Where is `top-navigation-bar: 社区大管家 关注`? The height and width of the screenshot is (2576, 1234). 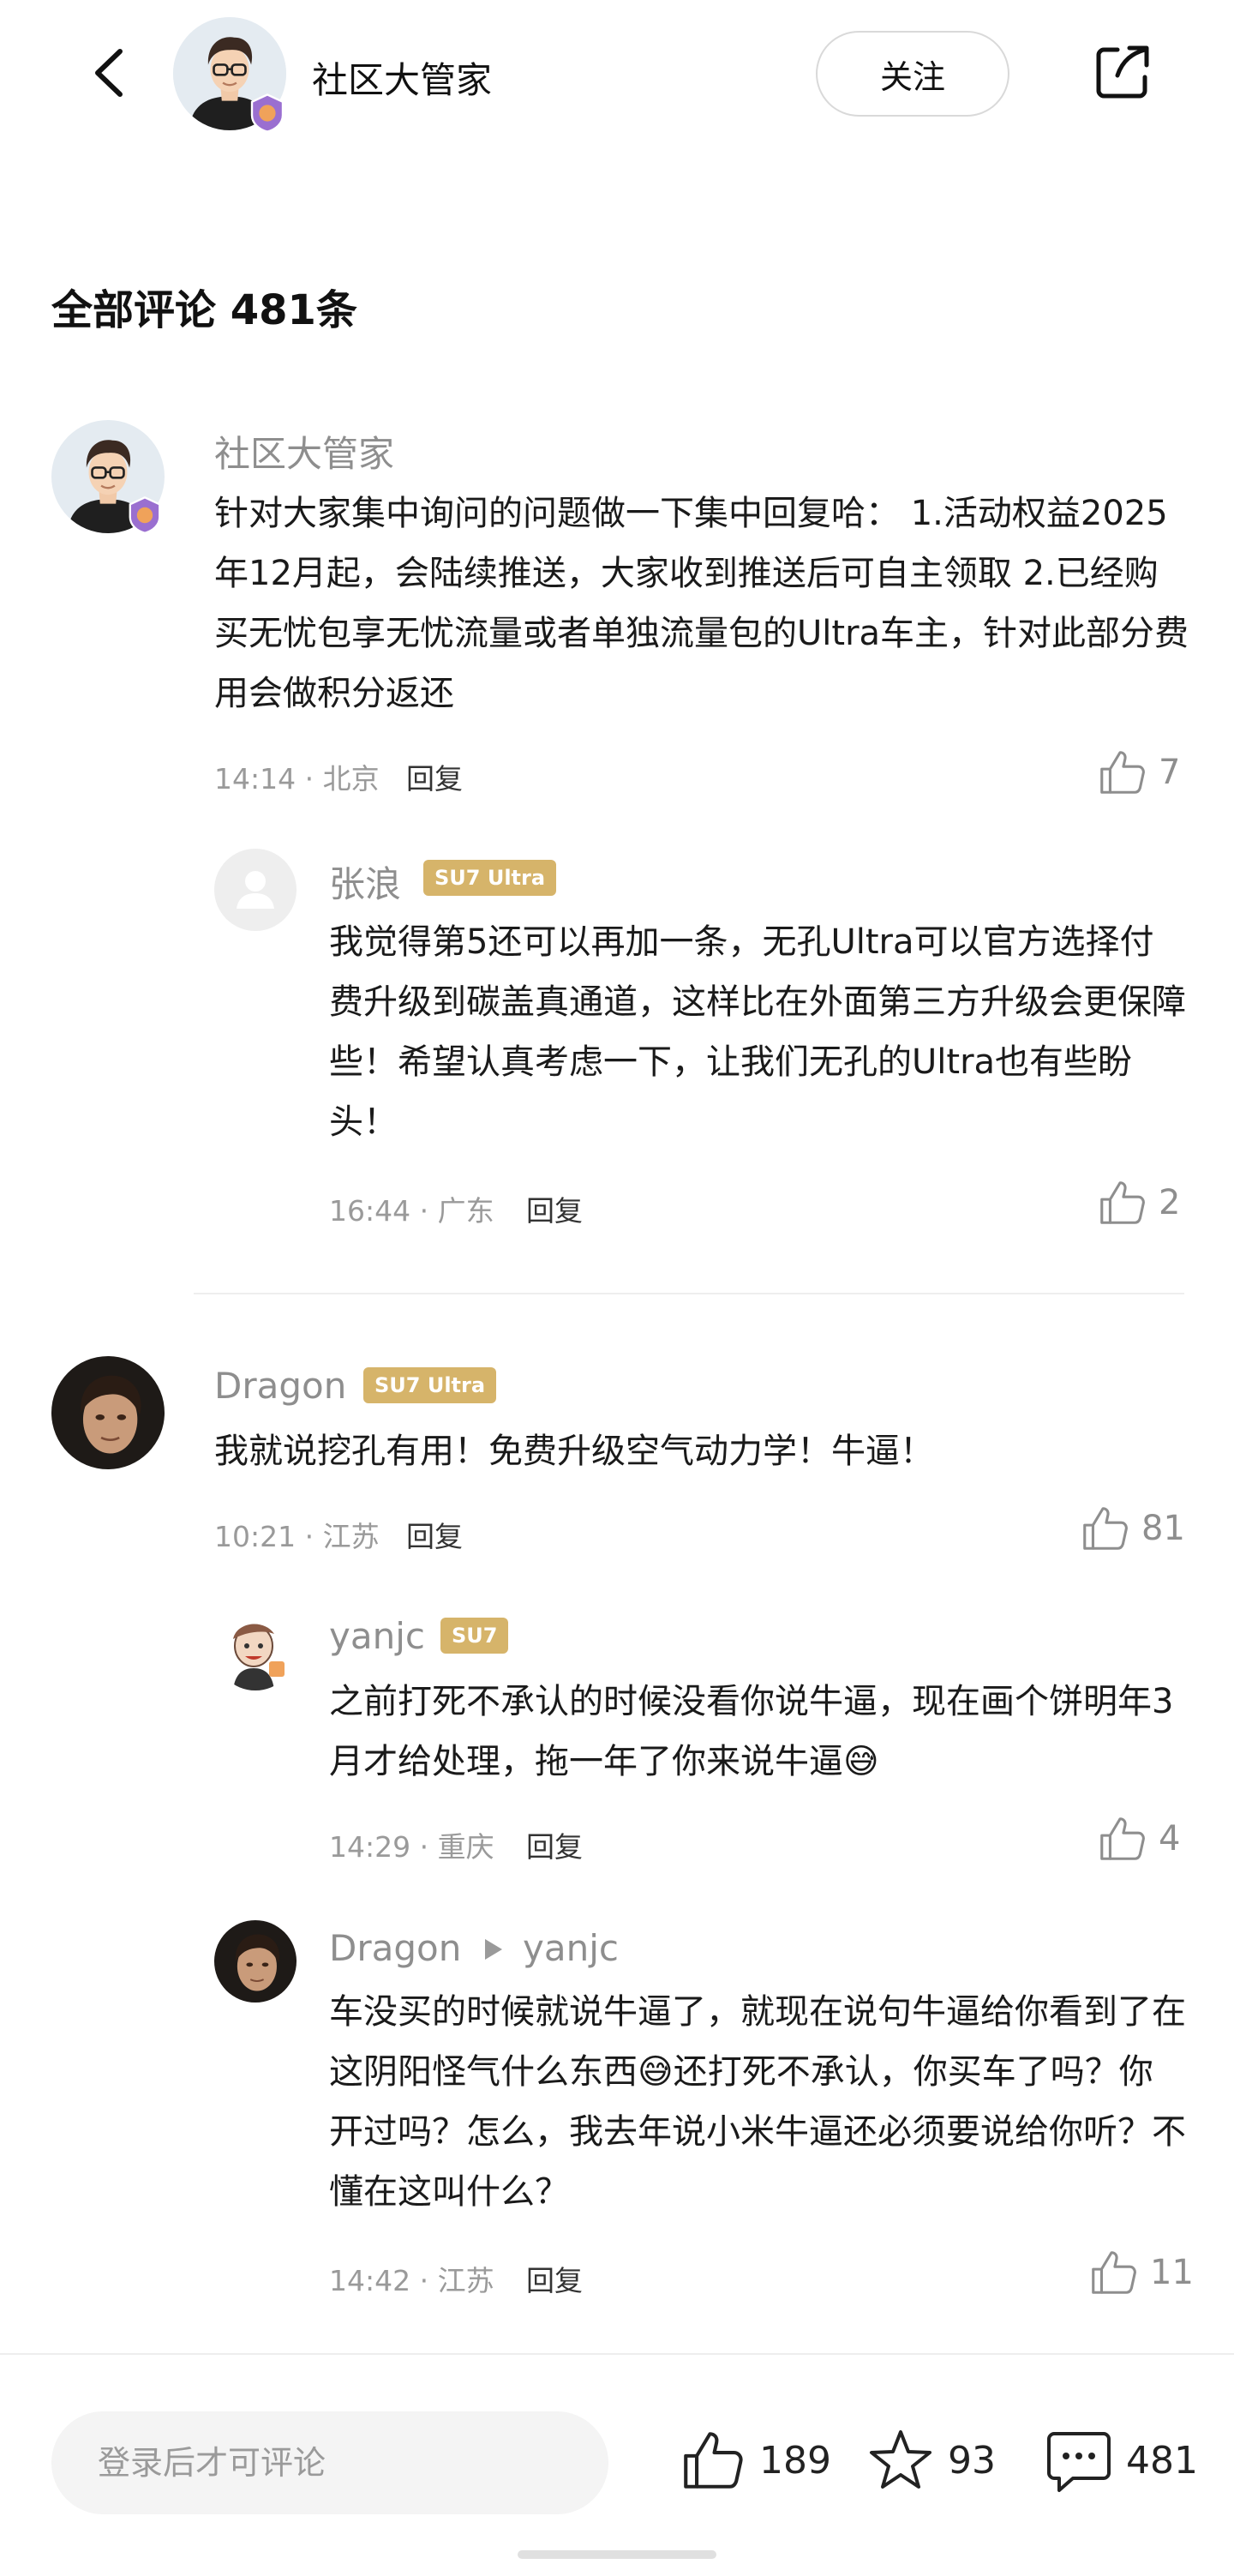 top-navigation-bar: 社区大管家 关注 is located at coordinates (617, 73).